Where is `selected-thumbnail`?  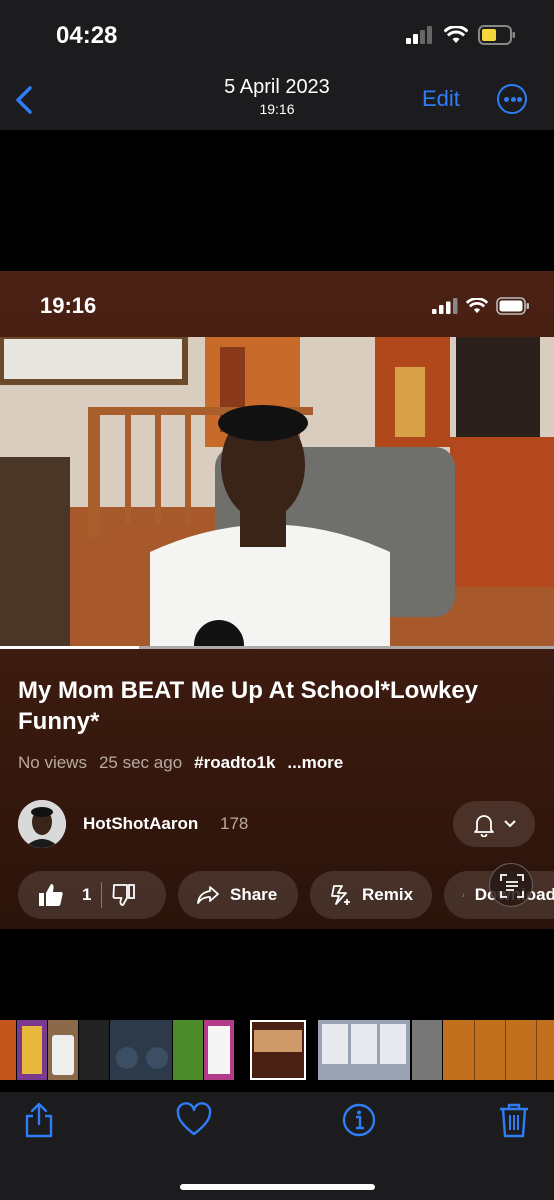 selected-thumbnail is located at coordinates (278, 1050).